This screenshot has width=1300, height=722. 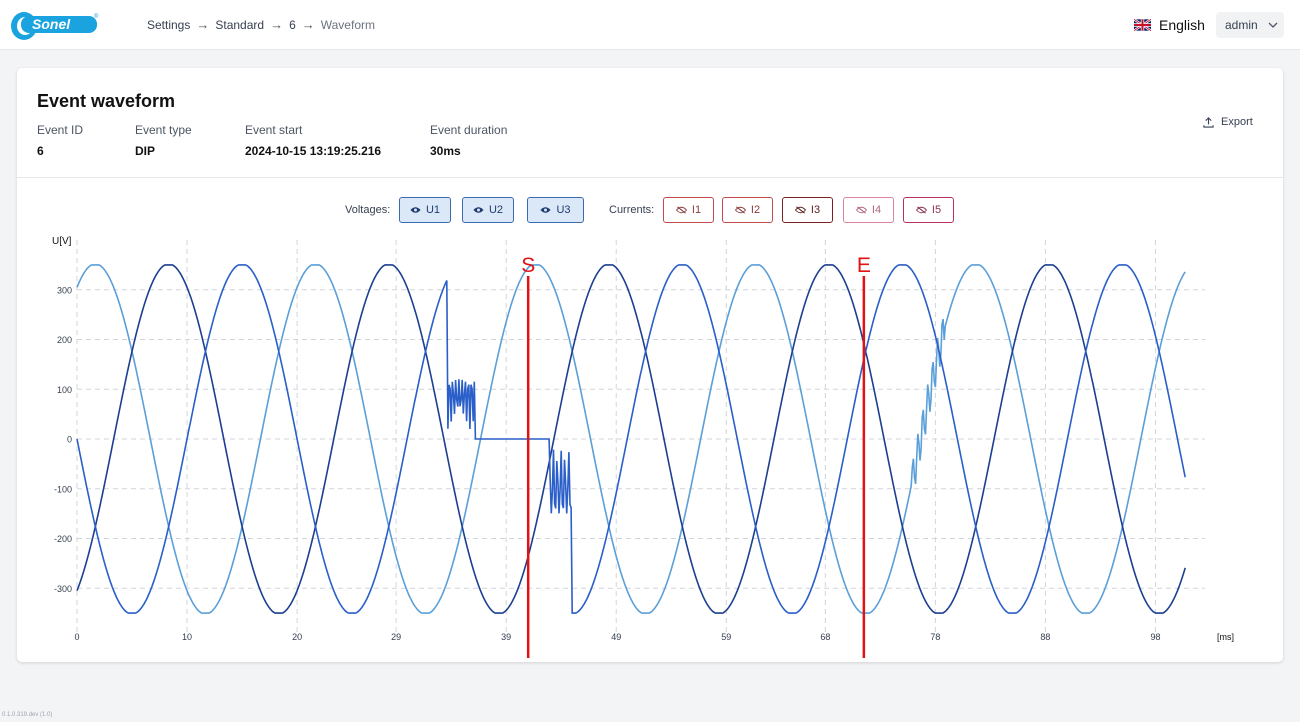 What do you see at coordinates (868, 210) in the screenshot?
I see `toggle-i4: I4` at bounding box center [868, 210].